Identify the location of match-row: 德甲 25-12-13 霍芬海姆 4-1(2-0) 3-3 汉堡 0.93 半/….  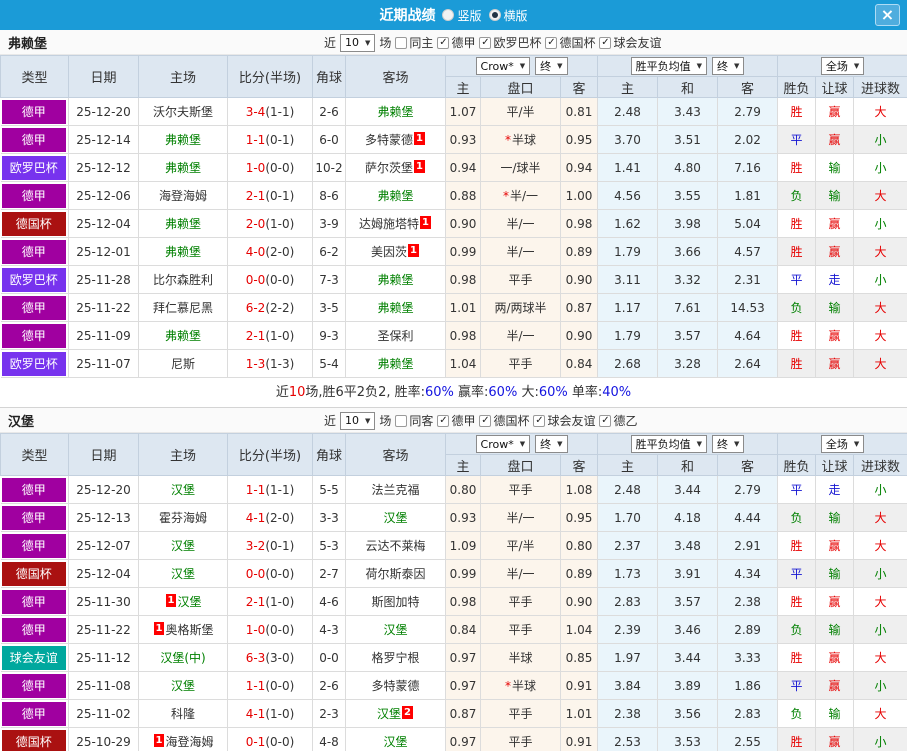
(453, 517).